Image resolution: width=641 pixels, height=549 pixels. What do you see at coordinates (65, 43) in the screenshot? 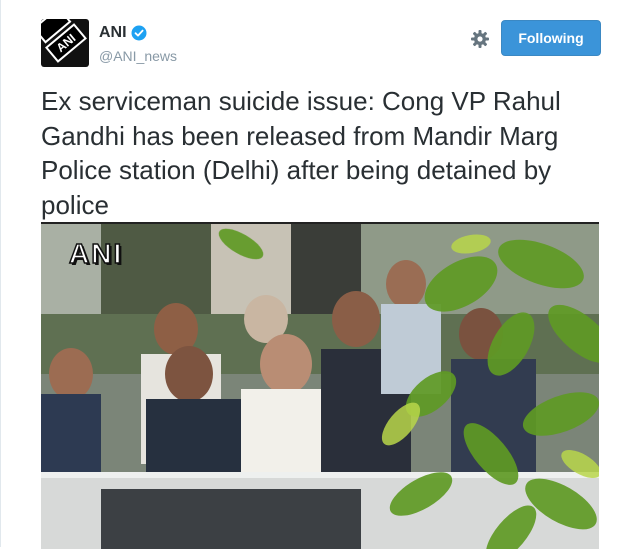
I see `avatar: ANI` at bounding box center [65, 43].